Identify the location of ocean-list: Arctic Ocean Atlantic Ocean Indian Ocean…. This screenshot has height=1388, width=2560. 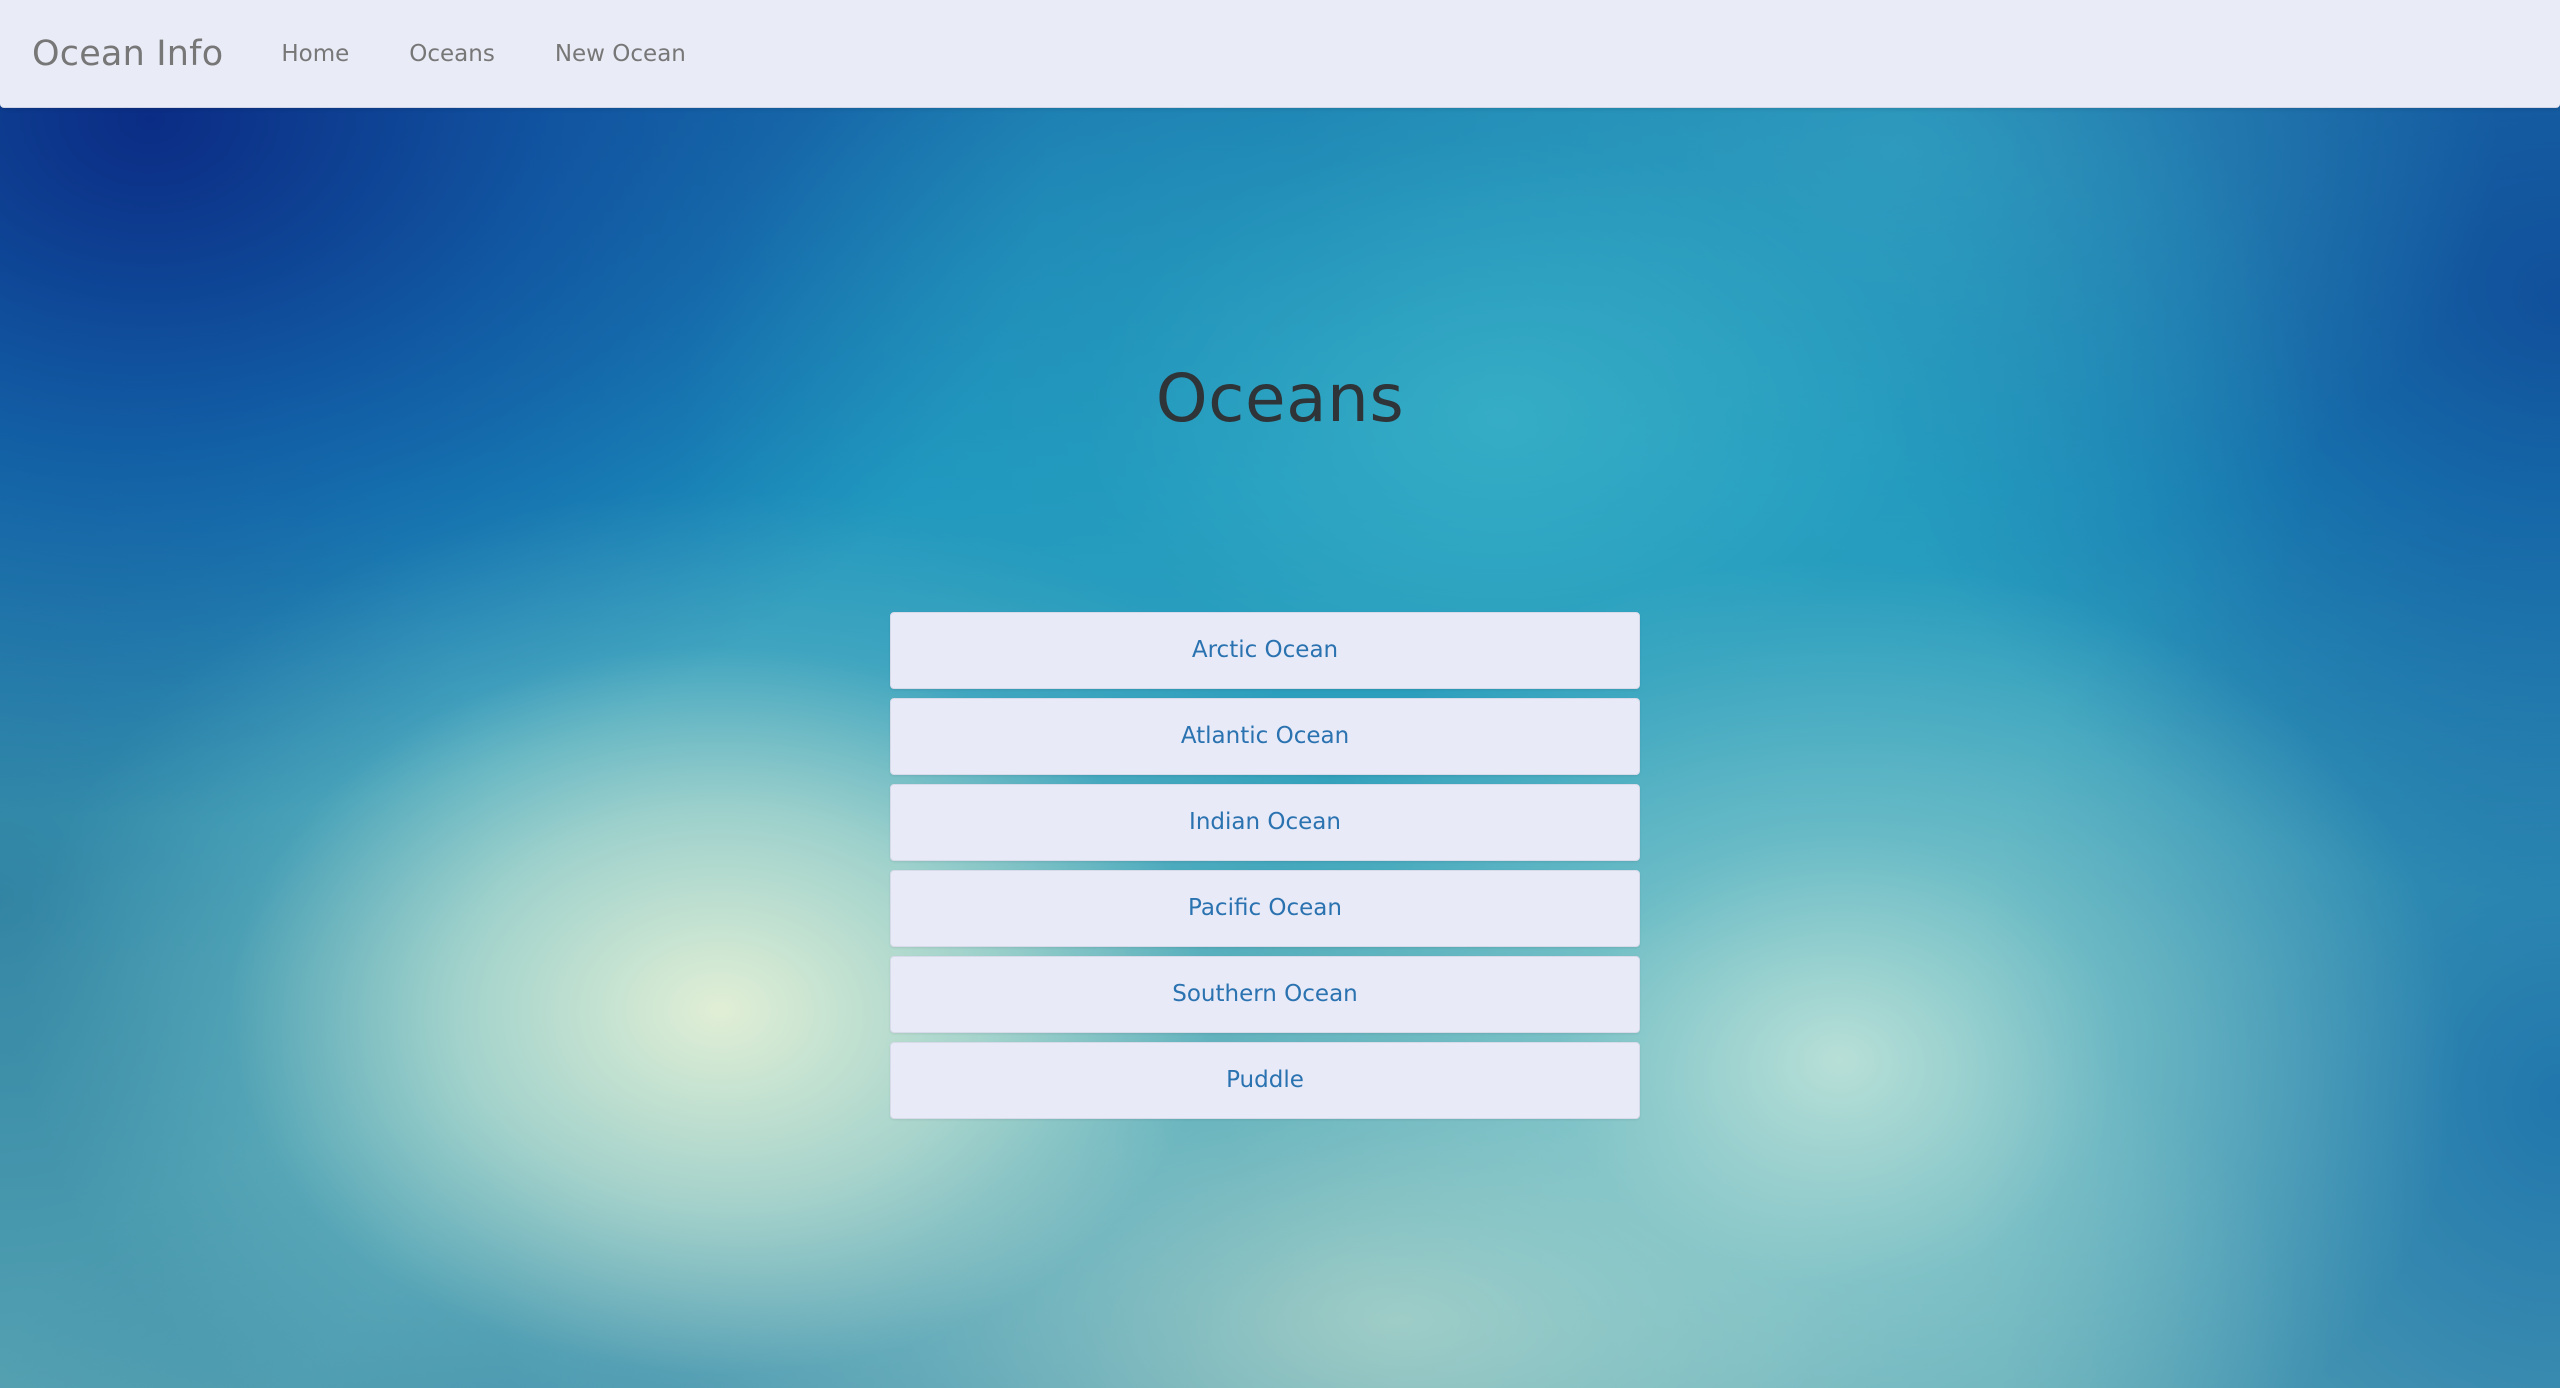
(1265, 865).